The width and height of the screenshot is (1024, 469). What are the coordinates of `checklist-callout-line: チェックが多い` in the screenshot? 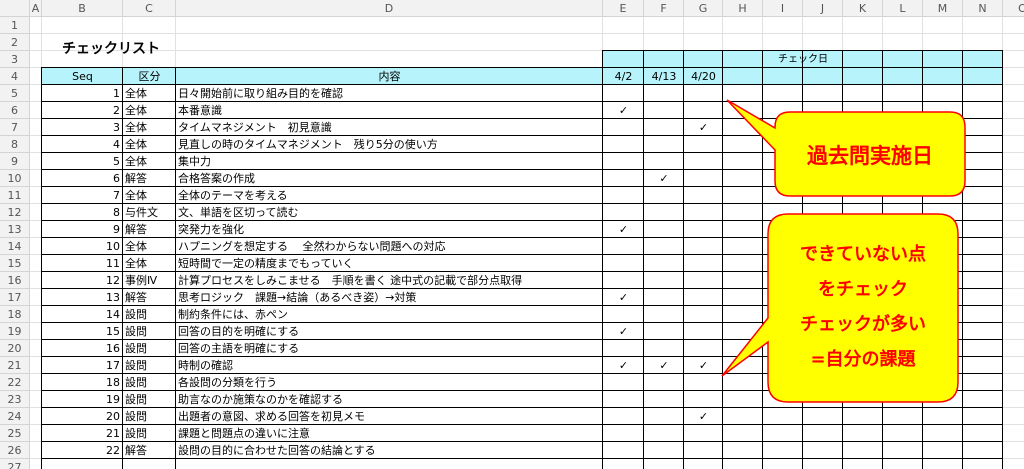 It's located at (863, 324).